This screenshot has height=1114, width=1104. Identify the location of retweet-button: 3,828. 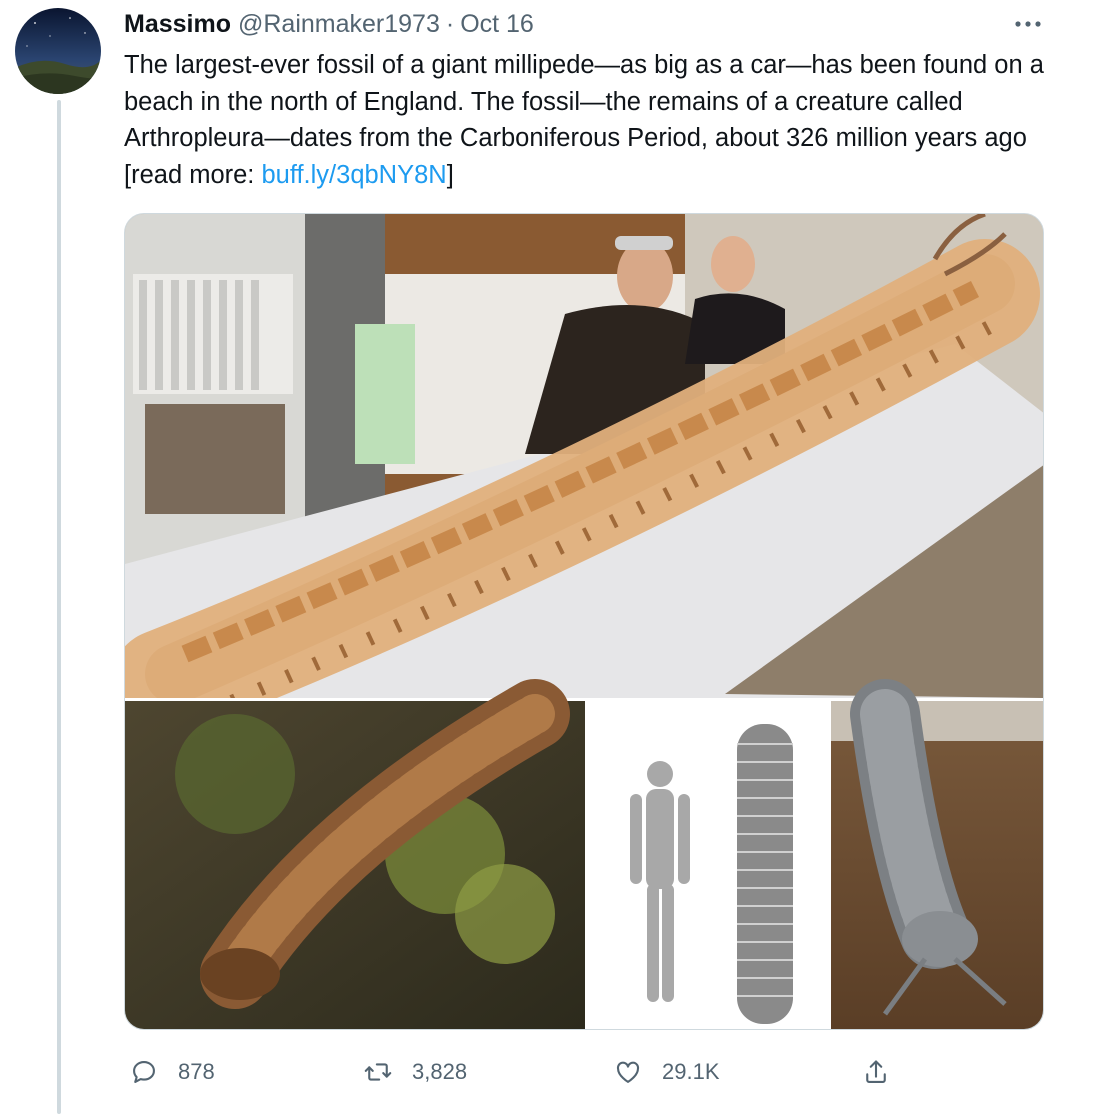
(412, 1072).